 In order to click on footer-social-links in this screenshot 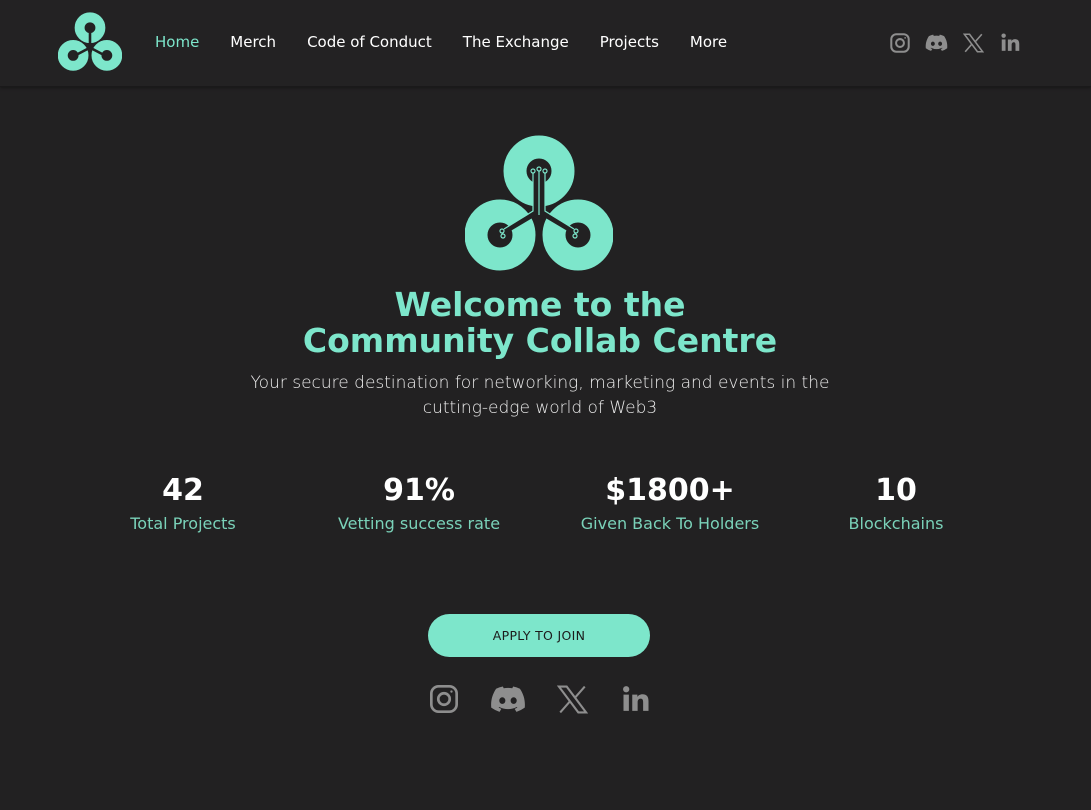, I will do `click(540, 699)`.